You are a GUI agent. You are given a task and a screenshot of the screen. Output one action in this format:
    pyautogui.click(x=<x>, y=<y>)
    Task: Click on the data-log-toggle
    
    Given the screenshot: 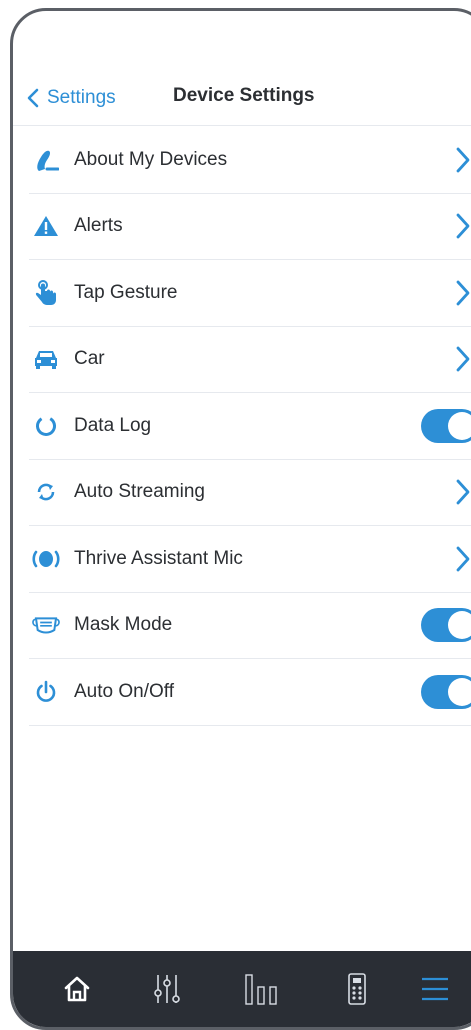 What is the action you would take?
    pyautogui.click(x=446, y=425)
    